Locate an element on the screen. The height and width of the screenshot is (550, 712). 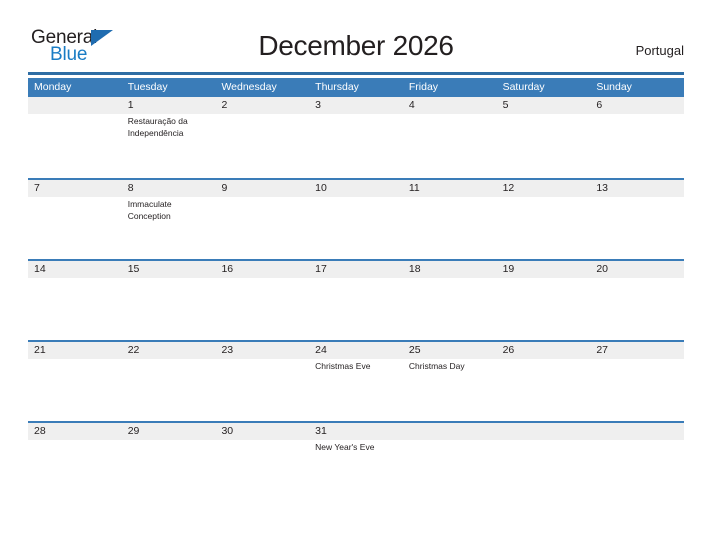
day-number: 3 is located at coordinates (356, 105).